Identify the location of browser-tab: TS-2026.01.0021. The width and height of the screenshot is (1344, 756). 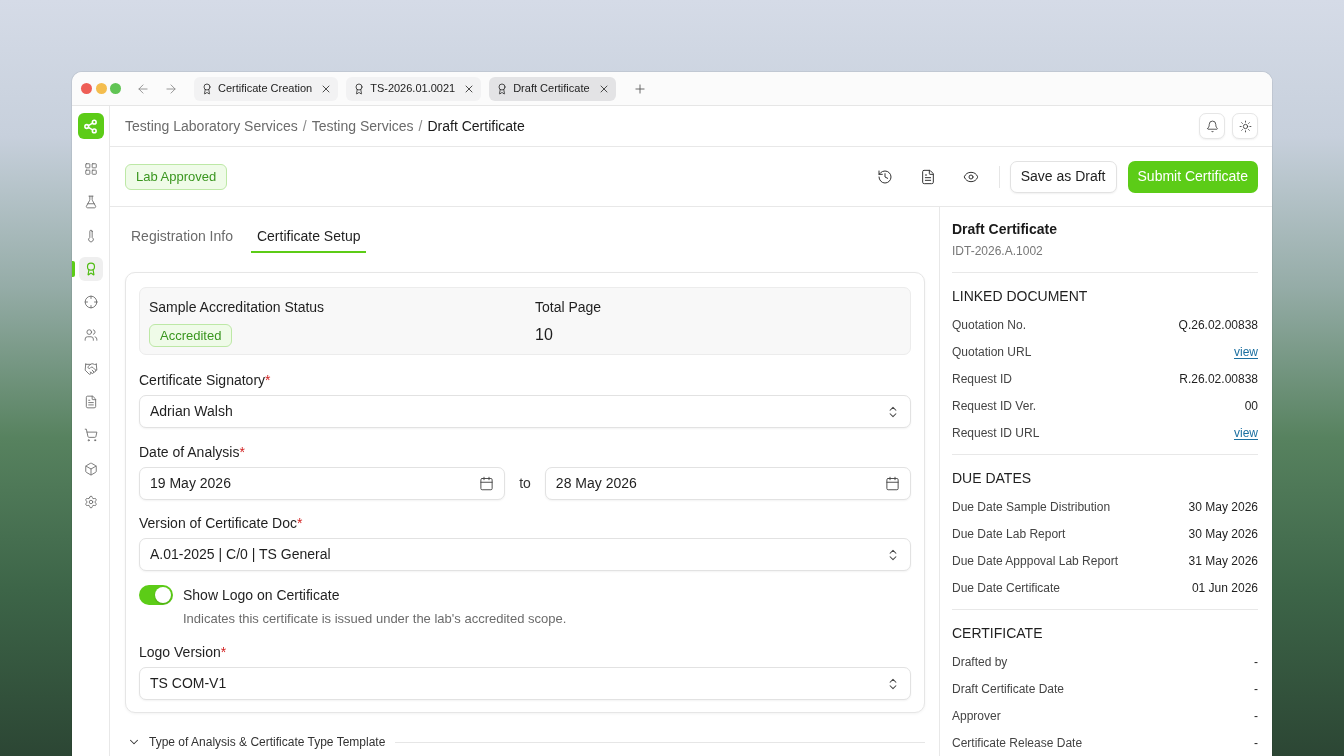
(414, 88).